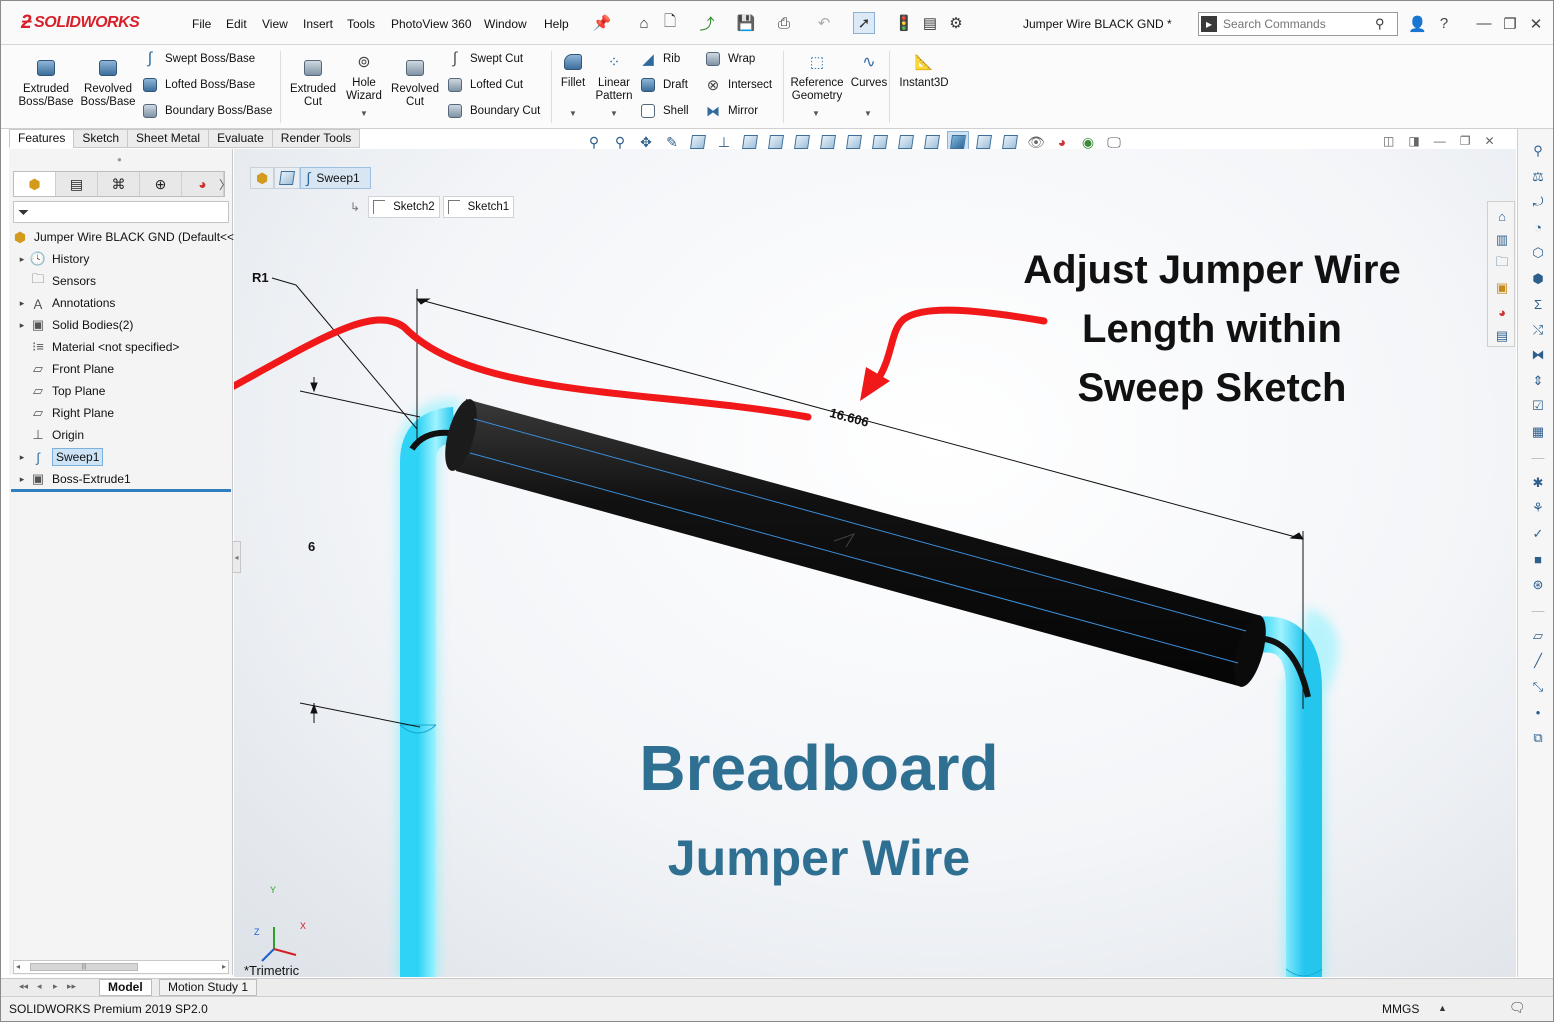 This screenshot has width=1554, height=1022. Describe the element at coordinates (659, 59) in the screenshot. I see `rib-button: ◢ Rib` at that location.